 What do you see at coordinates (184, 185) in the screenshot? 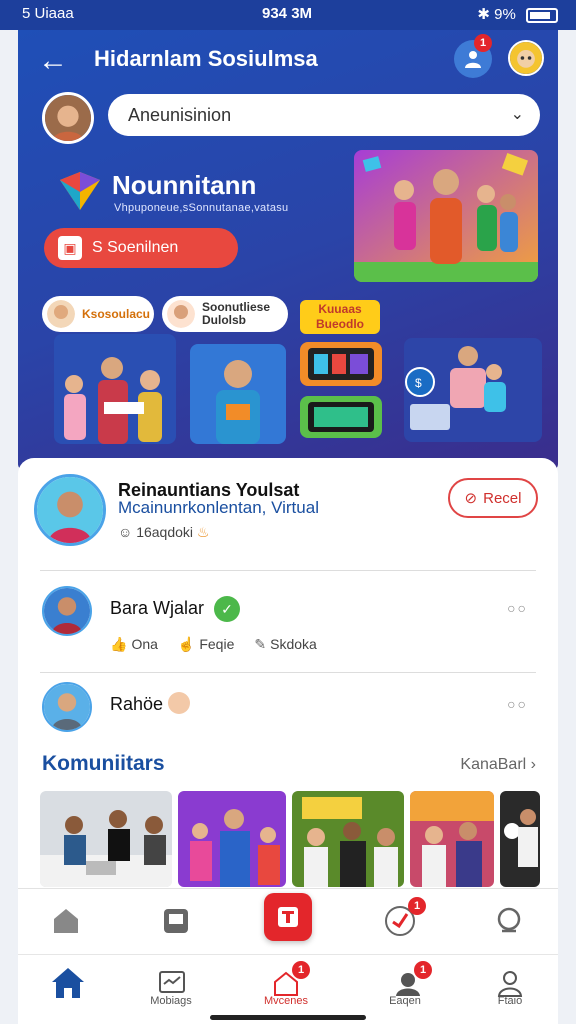
I see `brand-name: Nounnitann` at bounding box center [184, 185].